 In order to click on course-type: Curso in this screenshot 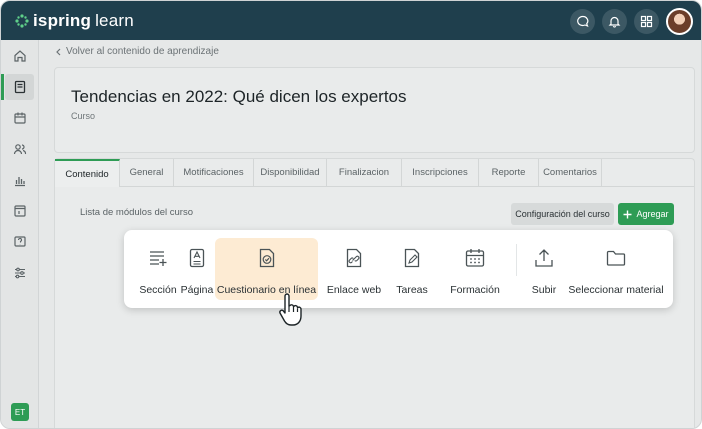, I will do `click(83, 116)`.